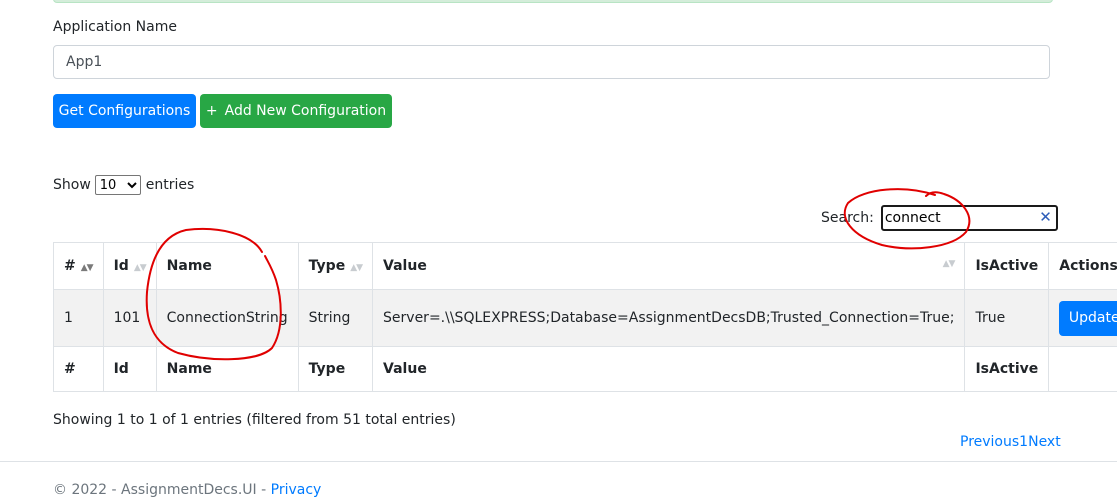 This screenshot has height=498, width=1117. I want to click on page-footer: © 2022 - AssignmentDecs.UI - Privacy, so click(187, 490).